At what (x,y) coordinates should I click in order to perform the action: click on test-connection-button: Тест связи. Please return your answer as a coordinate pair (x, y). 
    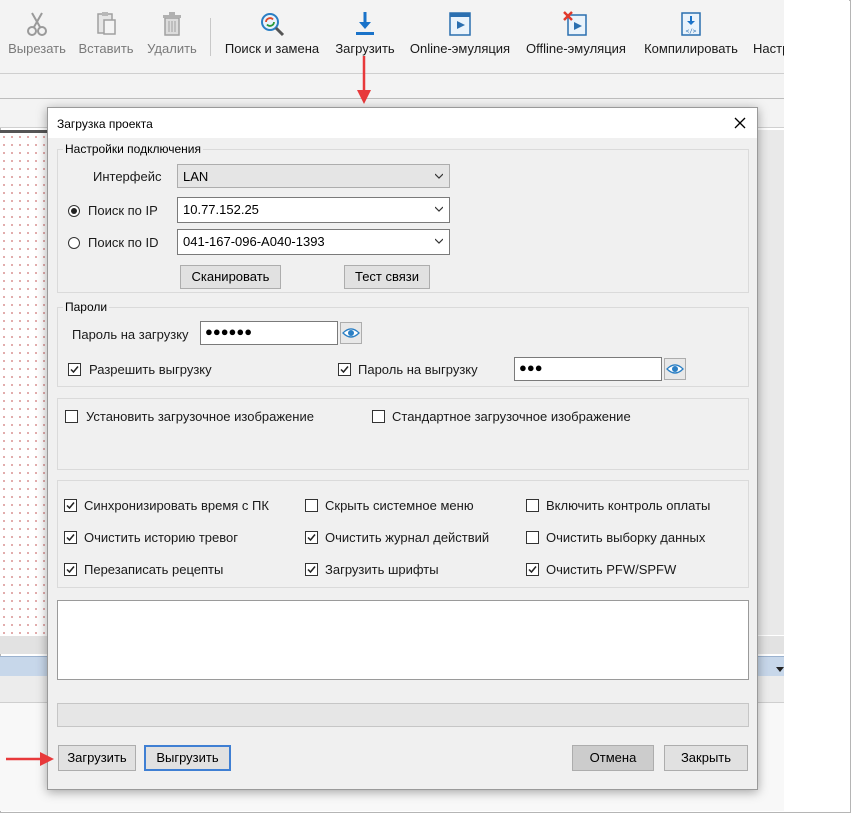
    Looking at the image, I should click on (387, 277).